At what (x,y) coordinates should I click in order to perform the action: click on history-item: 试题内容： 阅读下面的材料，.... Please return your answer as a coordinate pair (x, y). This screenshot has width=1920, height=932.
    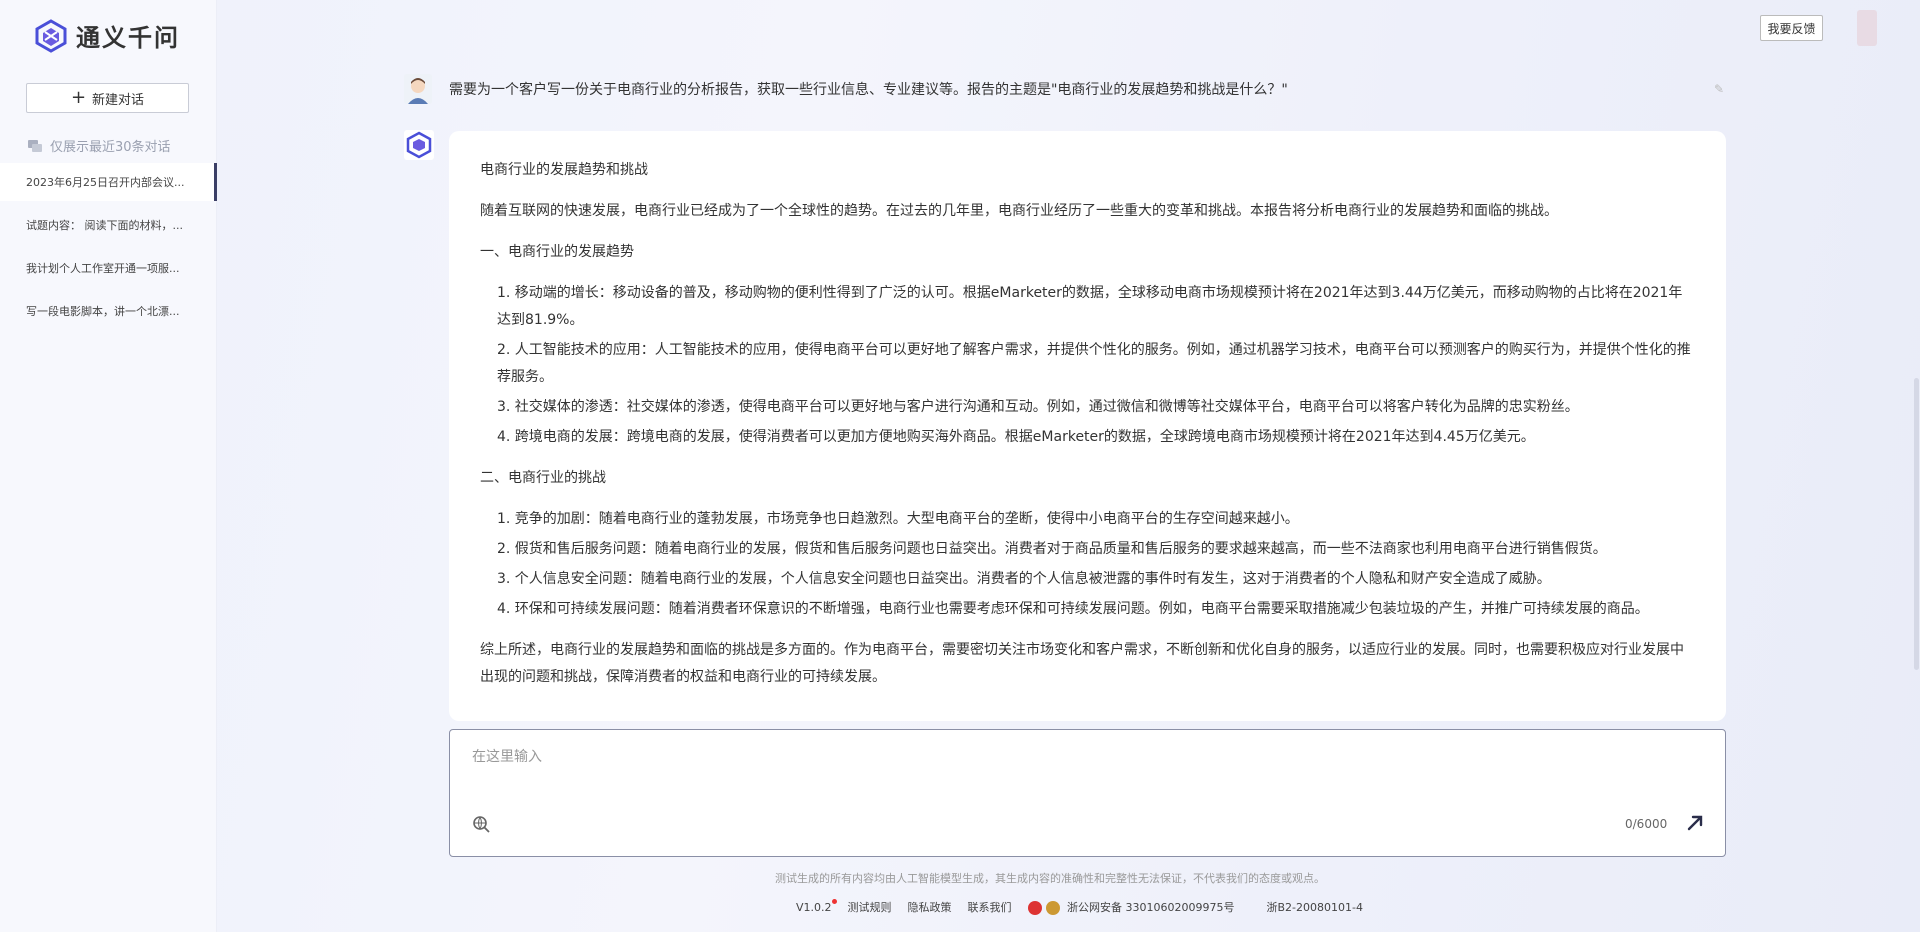
    Looking at the image, I should click on (108, 225).